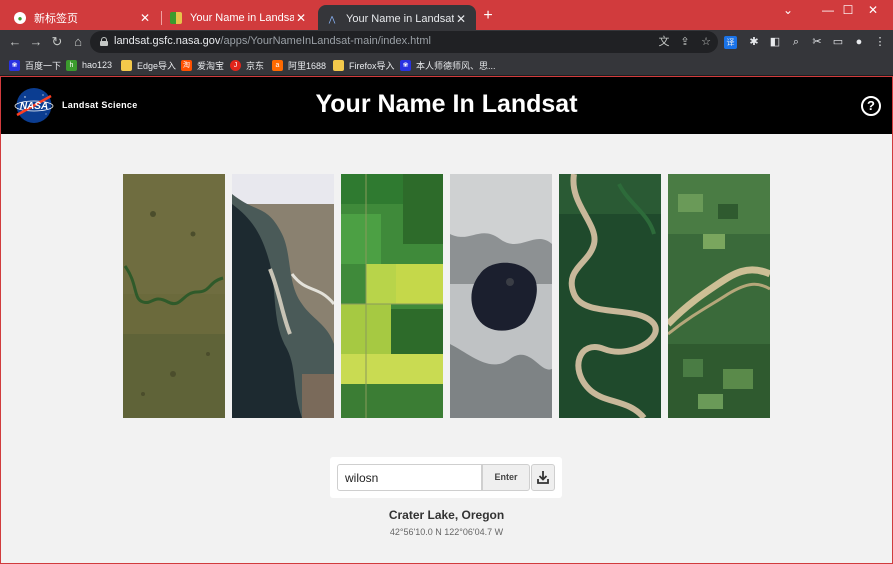 This screenshot has width=893, height=564. What do you see at coordinates (706, 42) in the screenshot?
I see `star-icon: ☆` at bounding box center [706, 42].